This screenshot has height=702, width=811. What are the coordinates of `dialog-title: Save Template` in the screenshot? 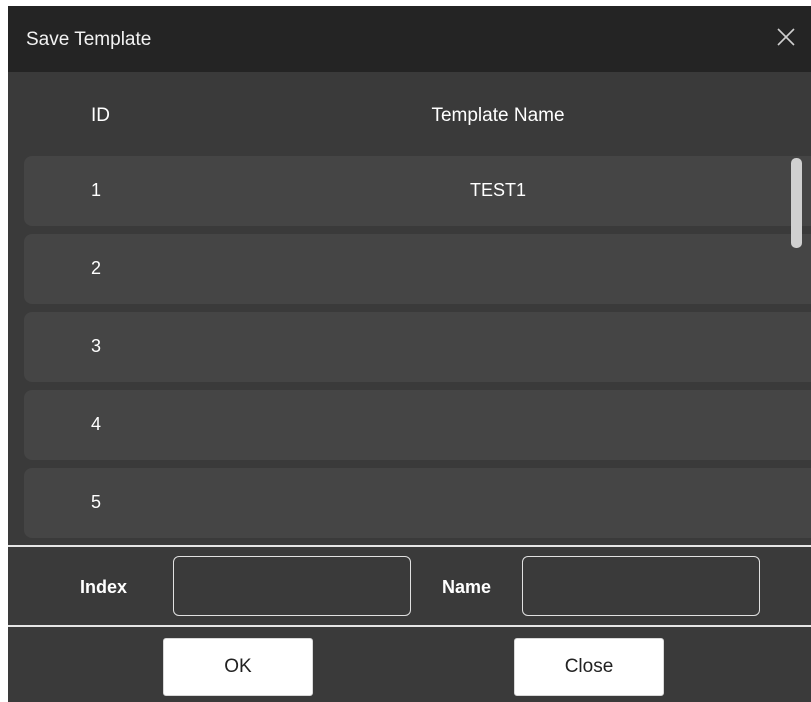 It's located at (89, 39).